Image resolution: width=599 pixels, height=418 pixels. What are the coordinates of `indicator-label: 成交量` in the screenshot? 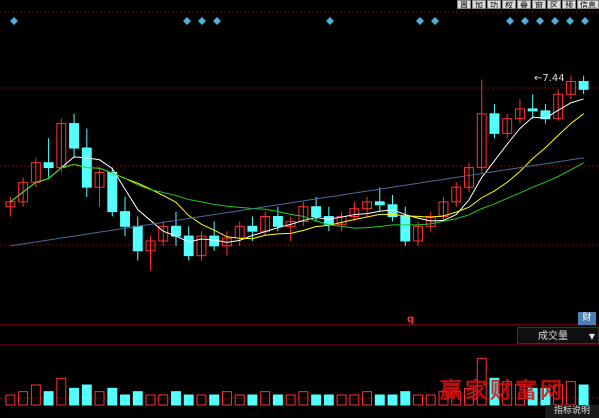 It's located at (553, 336).